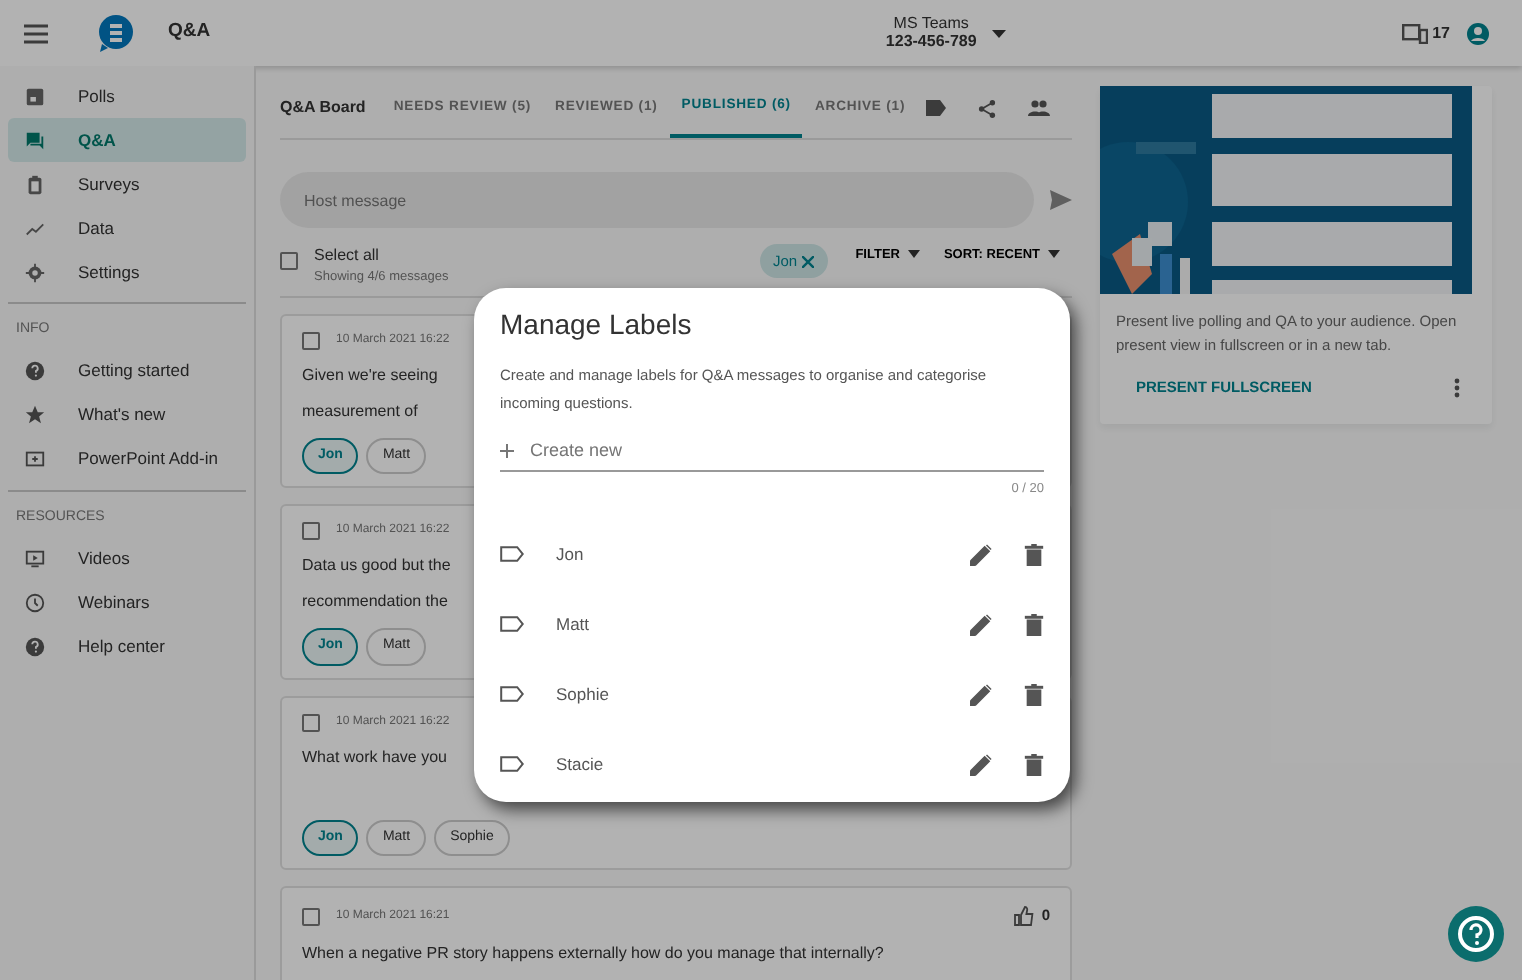 This screenshot has height=980, width=1522. Describe the element at coordinates (360, 411) in the screenshot. I see `message-text: measurement of` at that location.